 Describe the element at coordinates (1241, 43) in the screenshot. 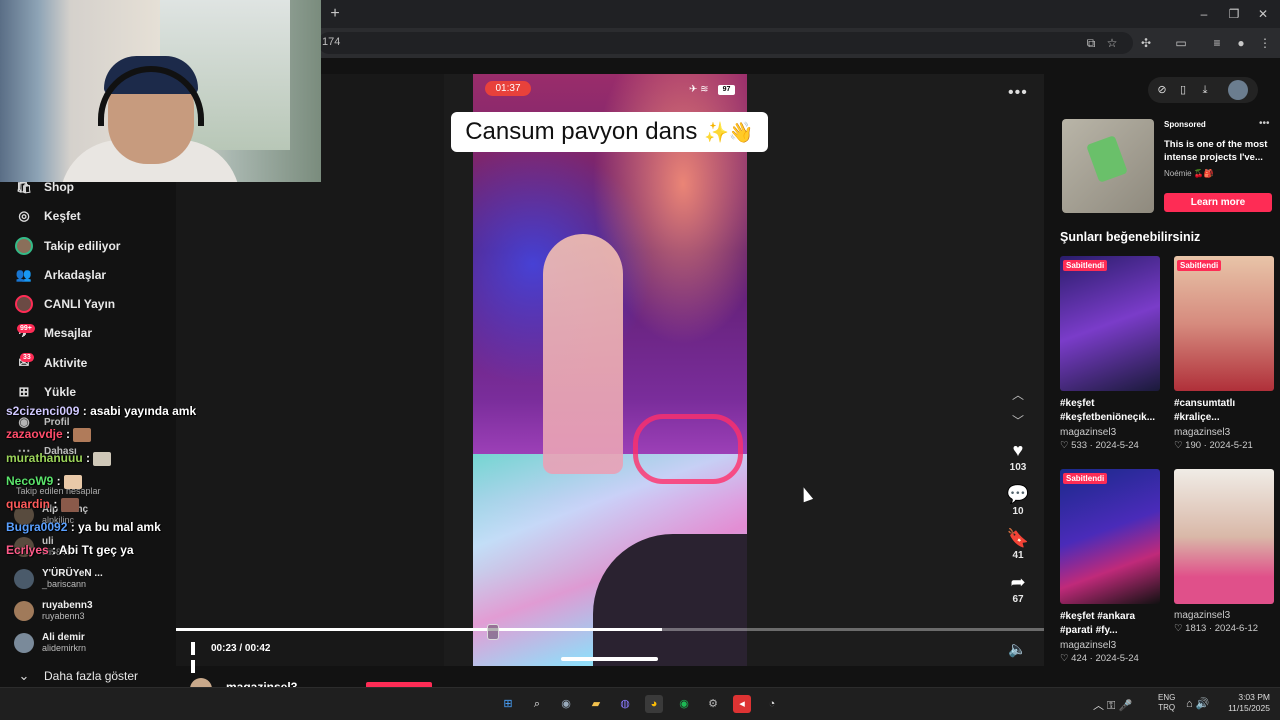

I see `profile-avatar-icon: ●` at that location.